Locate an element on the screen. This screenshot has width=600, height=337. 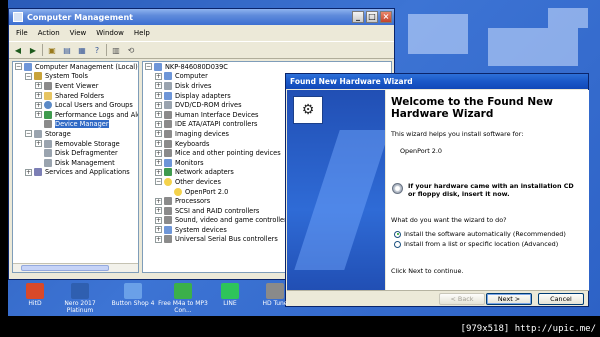
tree-item: − Storage is located at coordinates (75, 134).